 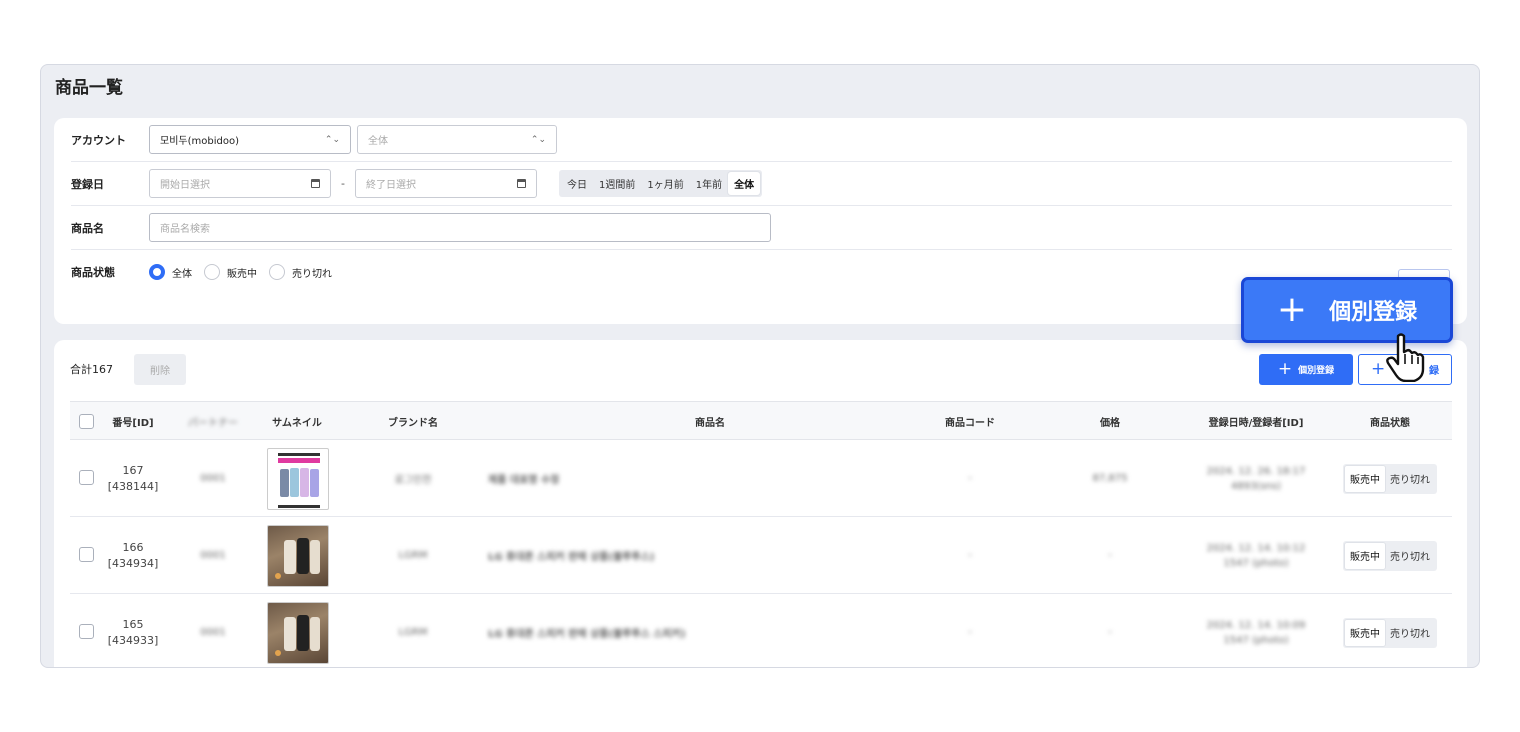 I want to click on row-product-name: 제품 대표명 수정, so click(x=558, y=478).